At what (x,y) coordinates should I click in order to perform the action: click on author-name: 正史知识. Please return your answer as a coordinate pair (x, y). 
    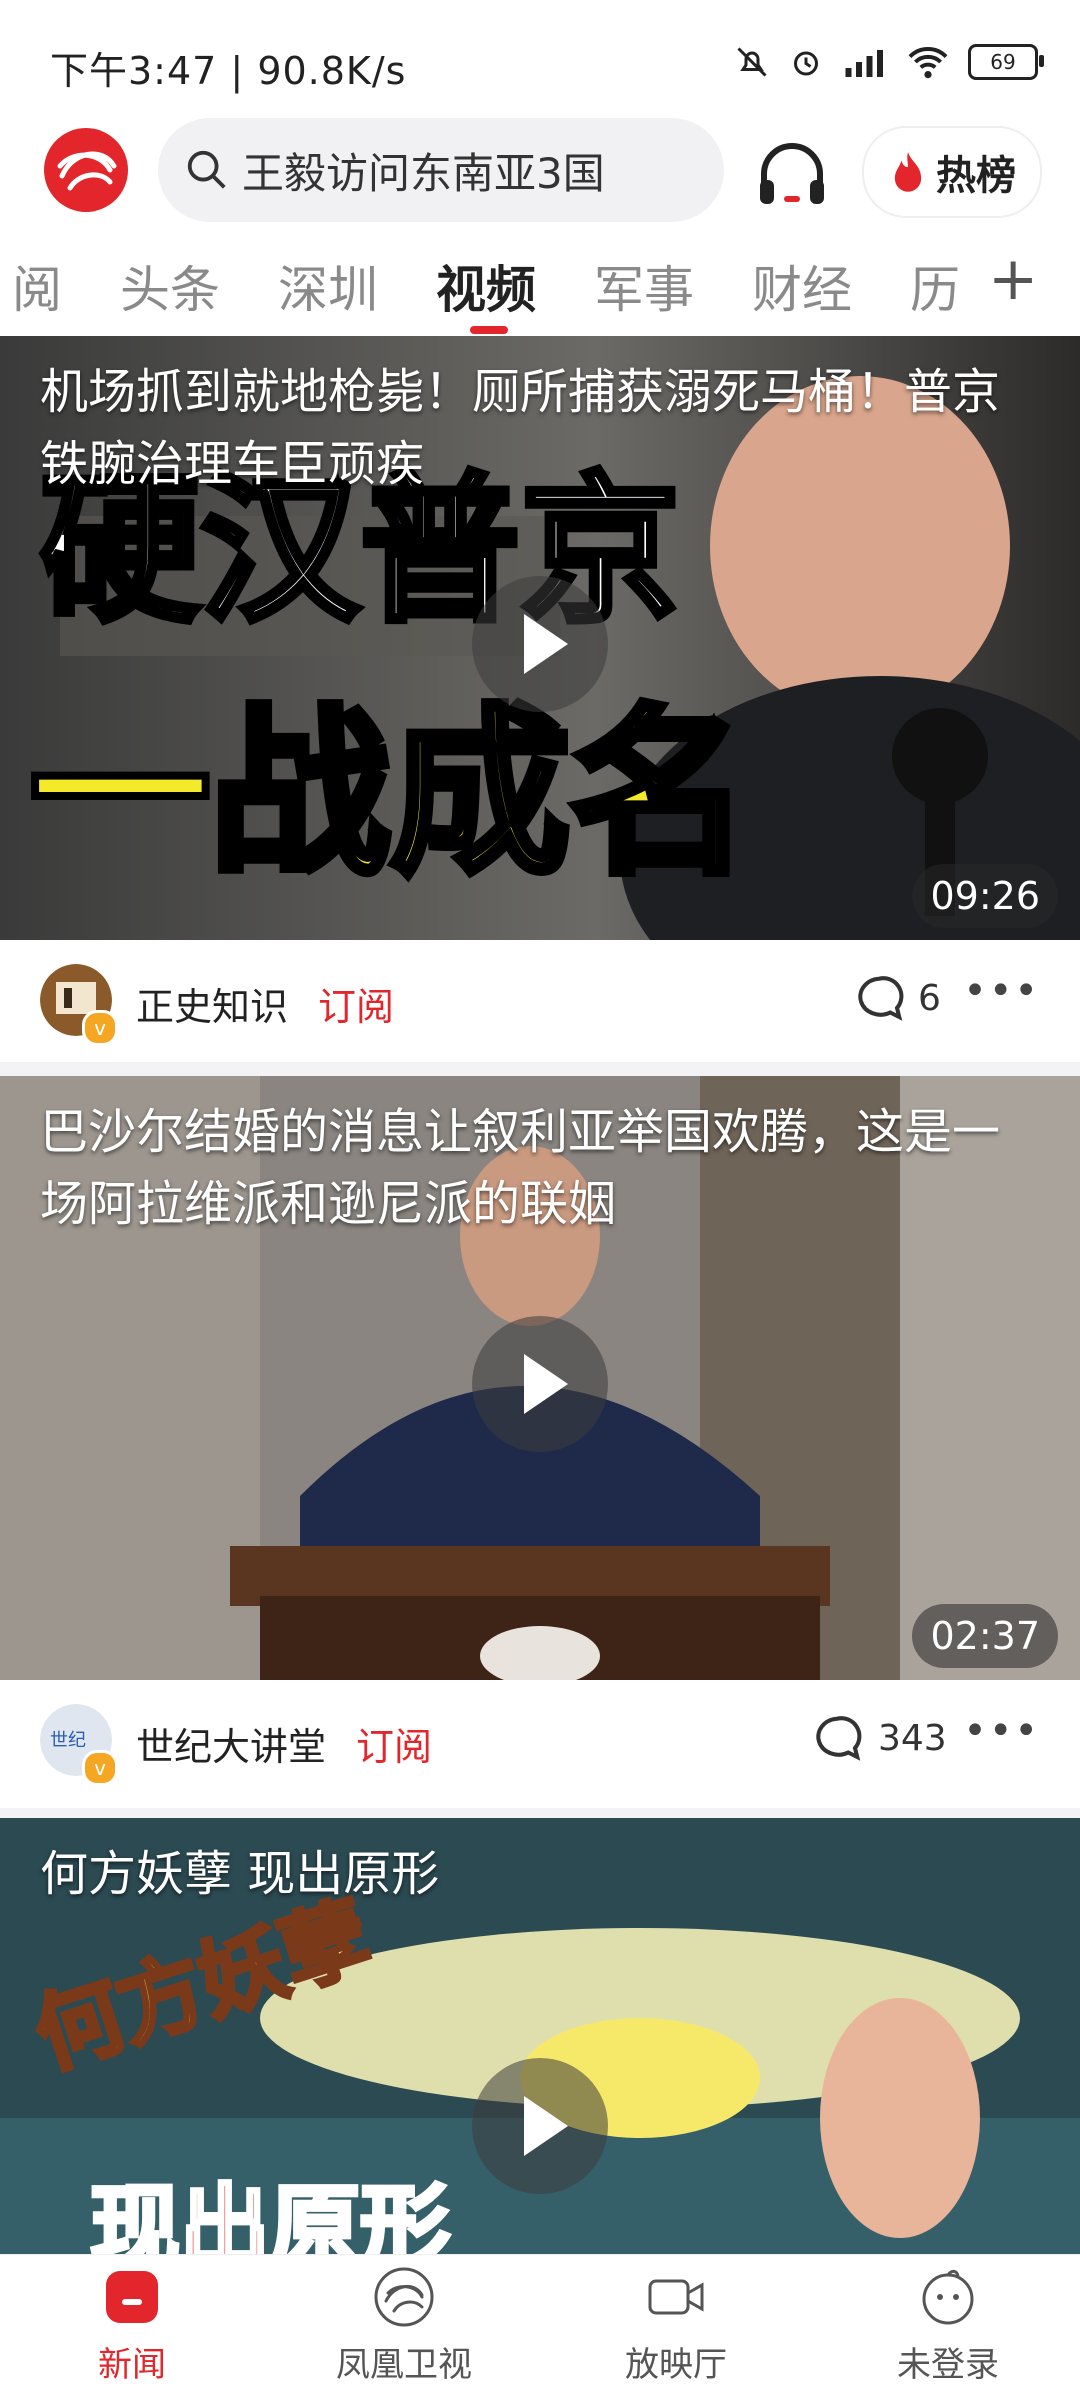
    Looking at the image, I should click on (212, 1003).